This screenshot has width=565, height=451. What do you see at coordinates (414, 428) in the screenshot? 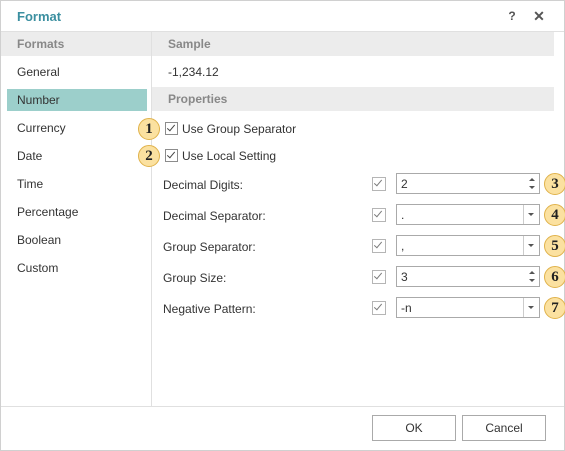
I see `ok-button: OK` at bounding box center [414, 428].